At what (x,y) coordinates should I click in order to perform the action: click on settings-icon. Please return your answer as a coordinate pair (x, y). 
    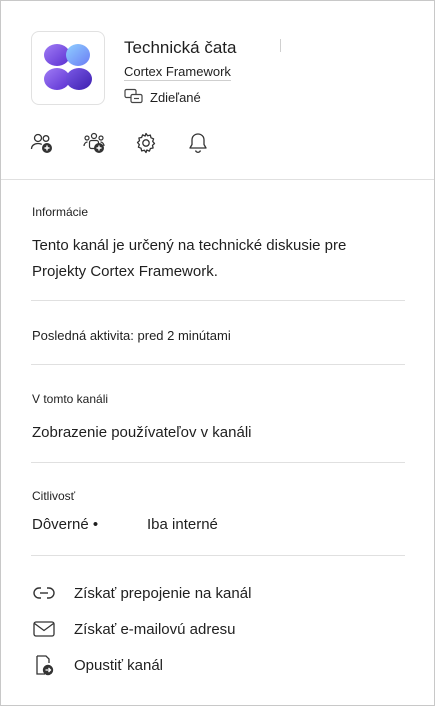
    Looking at the image, I should click on (146, 143).